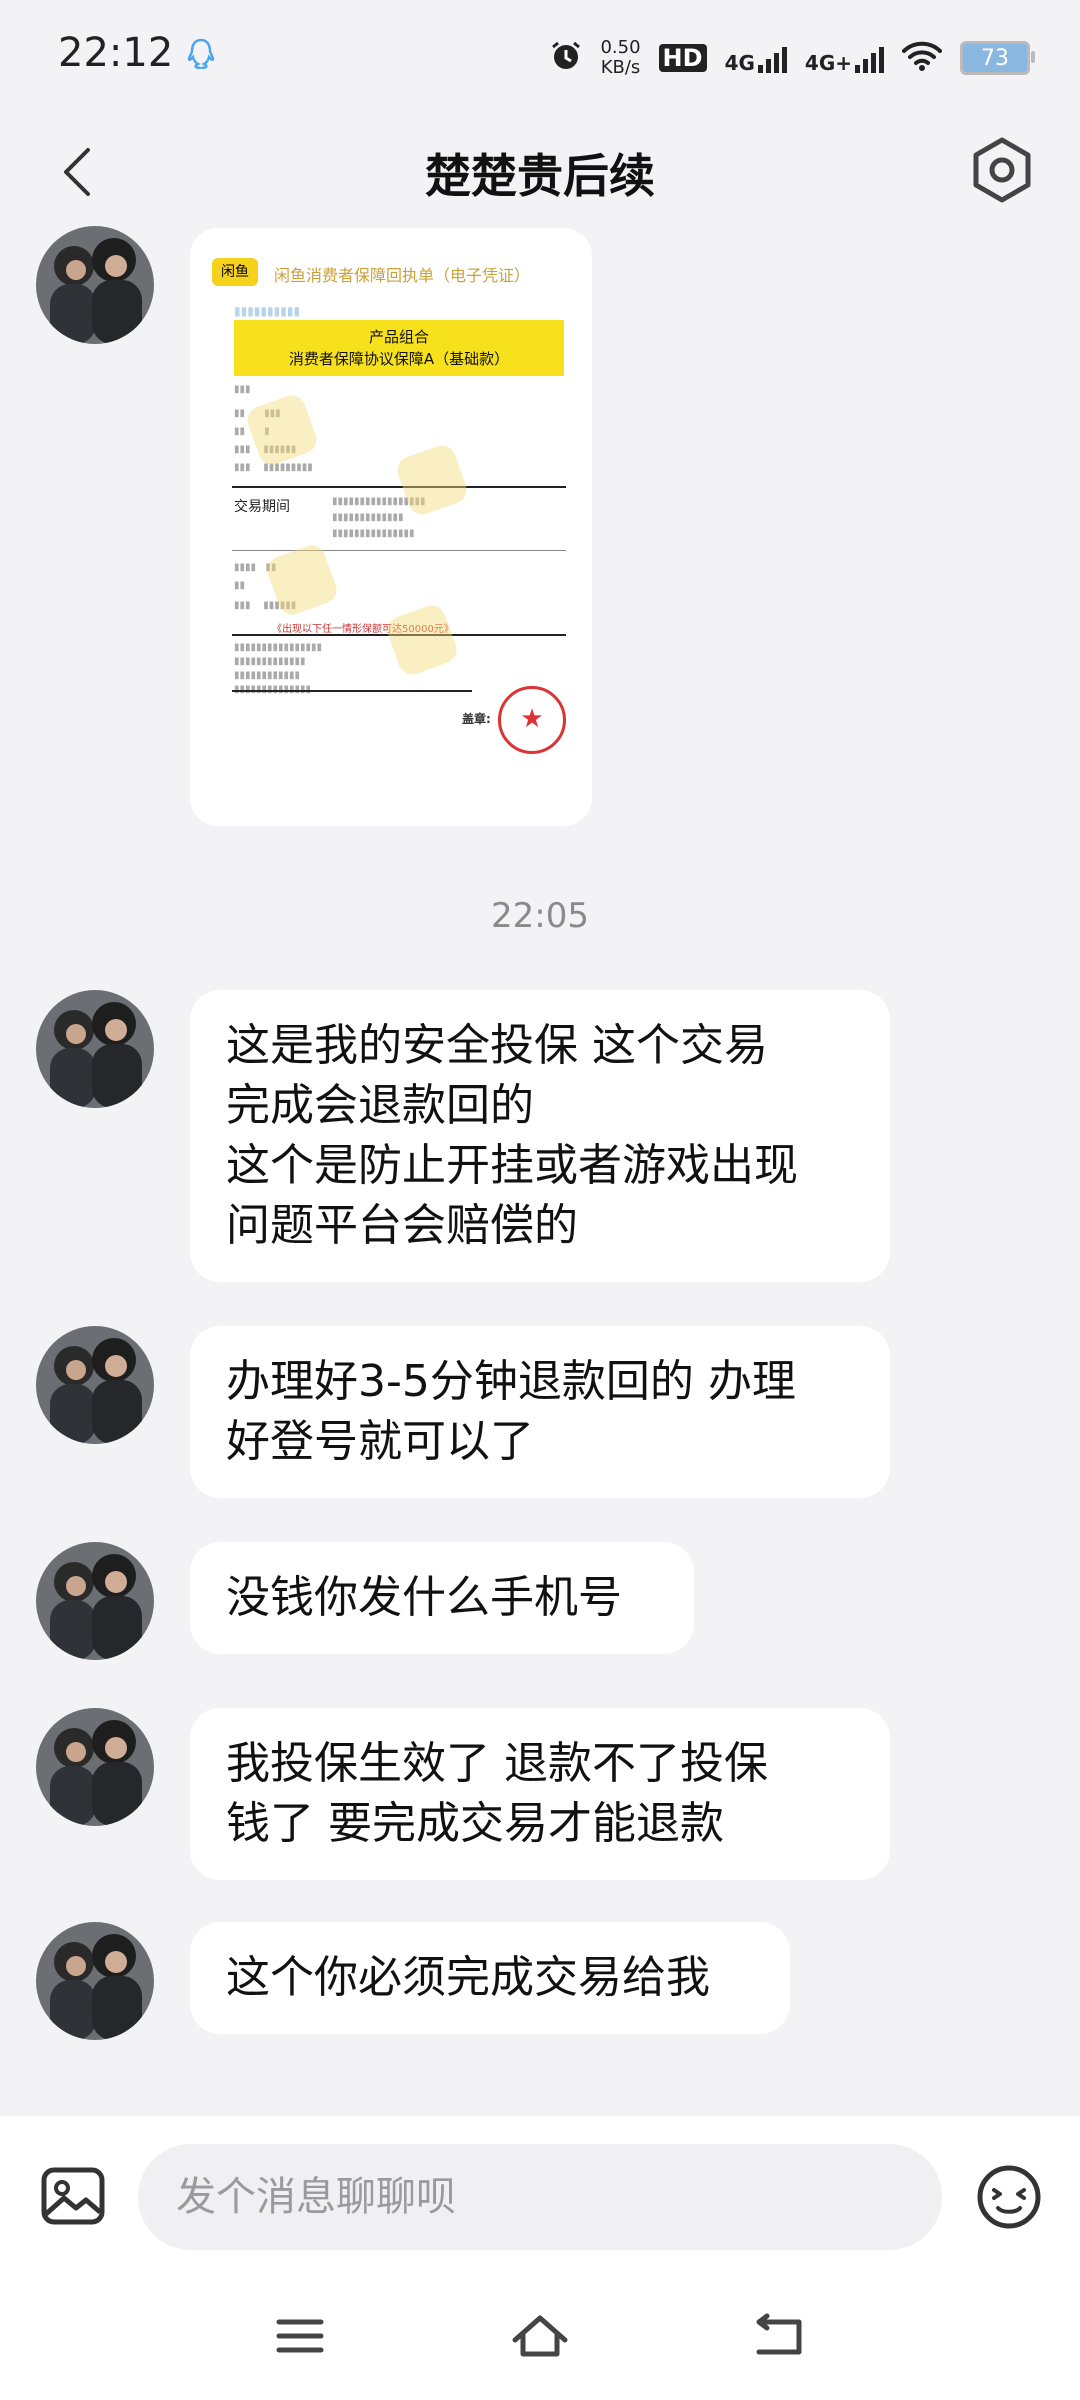 The height and width of the screenshot is (2400, 1080). Describe the element at coordinates (620, 57) in the screenshot. I see `net-speed: 0.50 KB/s` at that location.